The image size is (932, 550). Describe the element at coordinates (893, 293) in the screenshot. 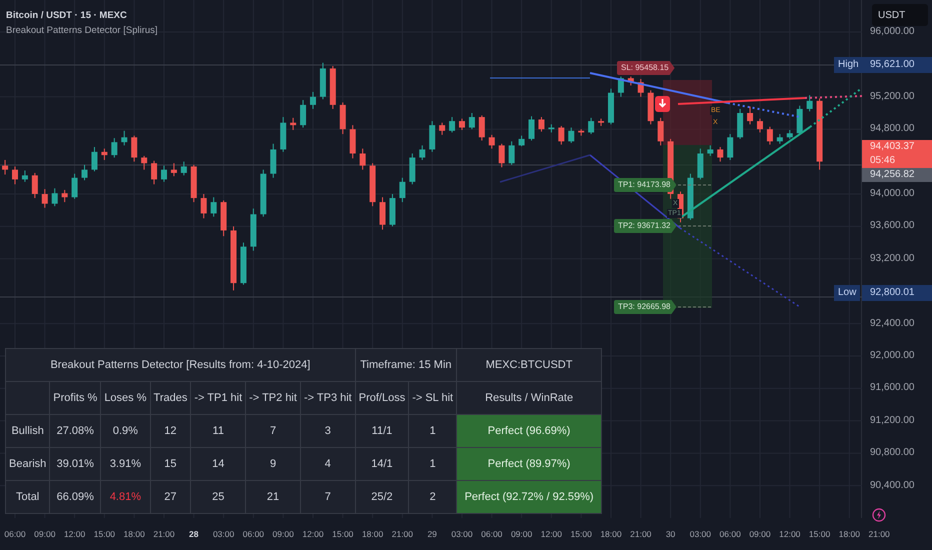

I see `price-value: 92,800.01` at that location.